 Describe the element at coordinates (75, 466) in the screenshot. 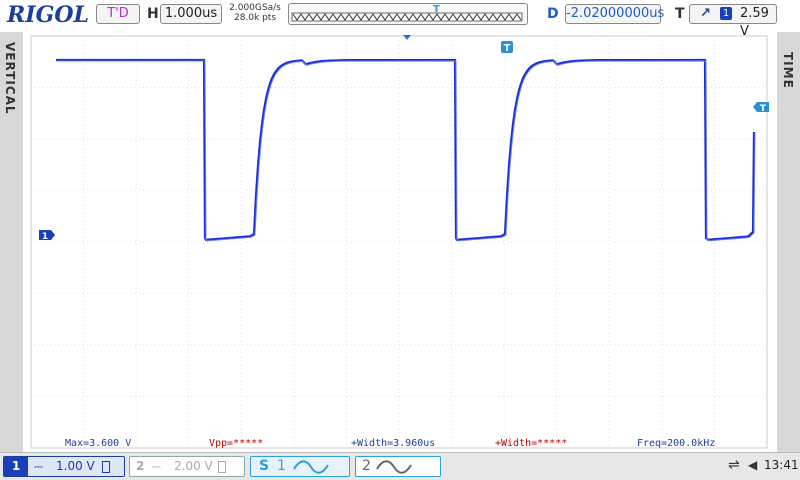

I see `channel1-scale: 1.00 V` at that location.